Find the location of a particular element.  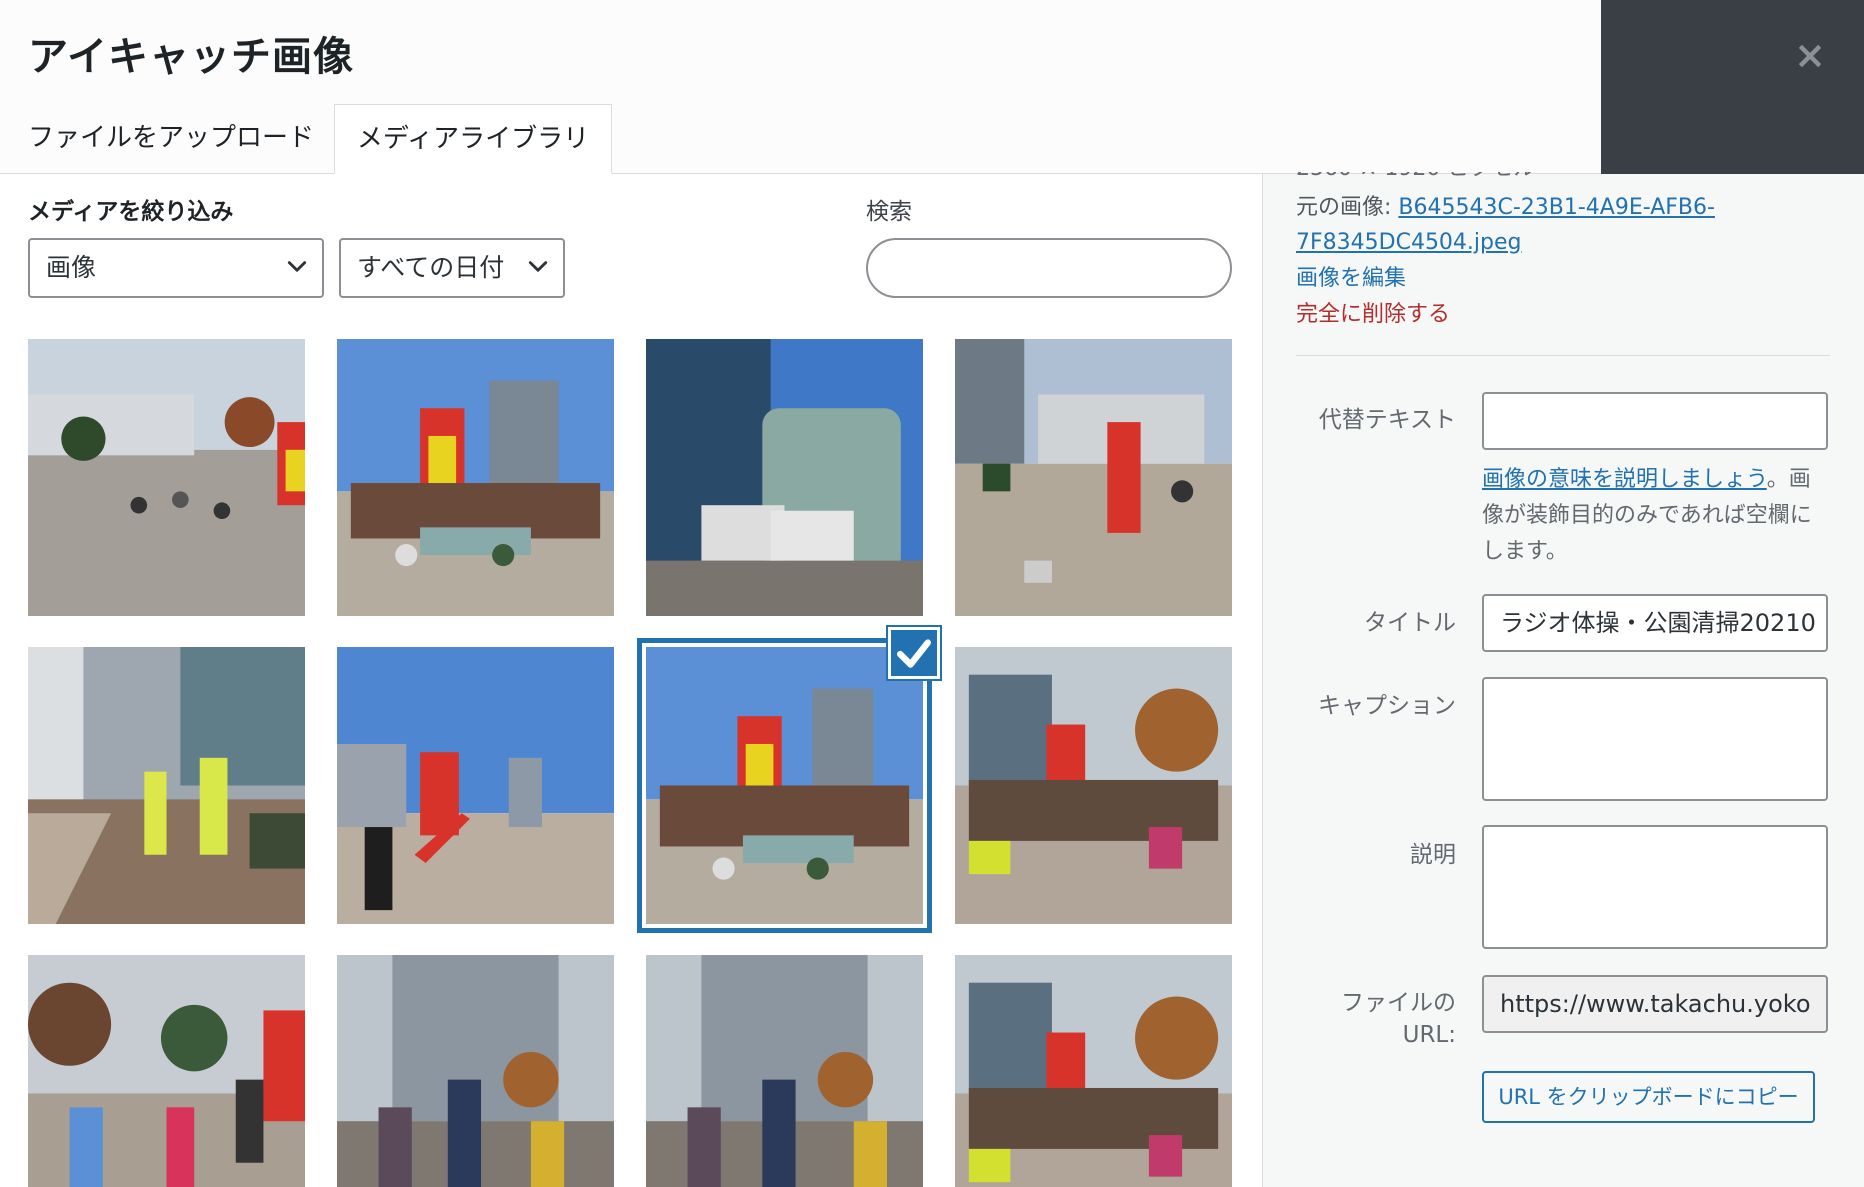

edit-image-link: 画像を編集 is located at coordinates (1351, 278).